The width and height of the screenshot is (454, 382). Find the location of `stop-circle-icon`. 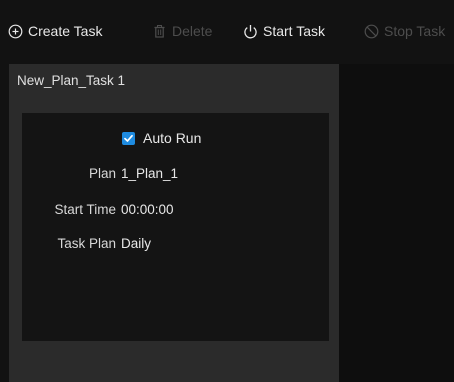

stop-circle-icon is located at coordinates (371, 31).